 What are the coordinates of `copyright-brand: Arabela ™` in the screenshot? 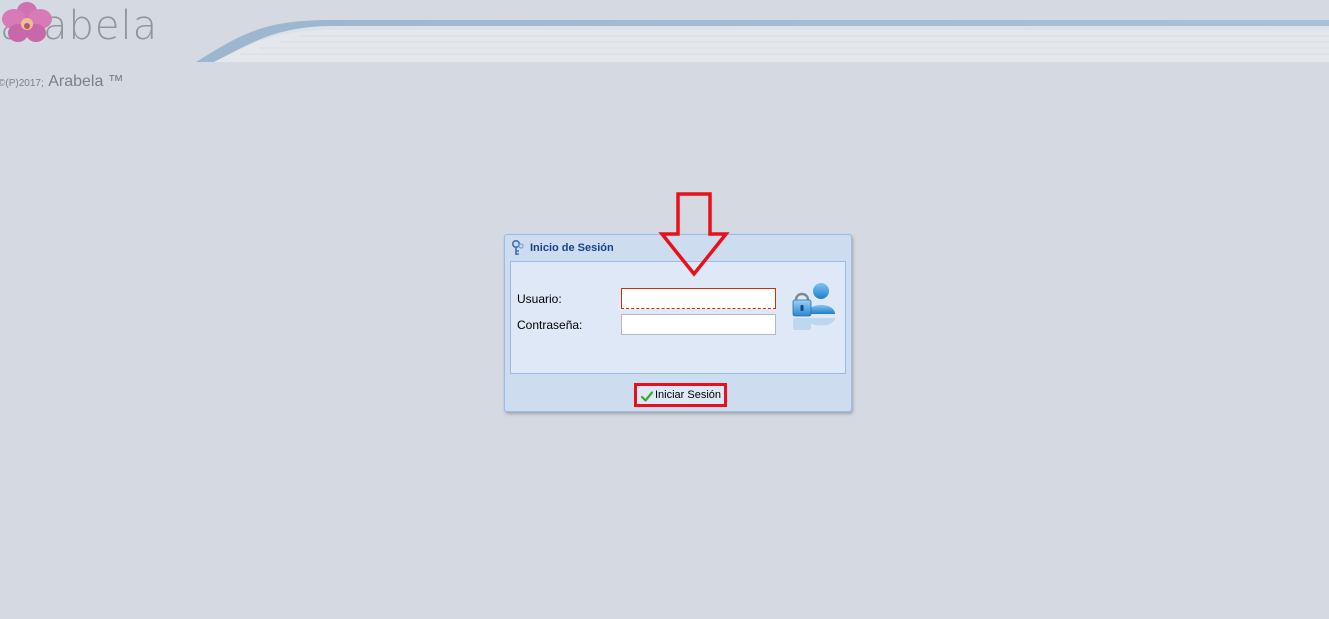 It's located at (86, 81).